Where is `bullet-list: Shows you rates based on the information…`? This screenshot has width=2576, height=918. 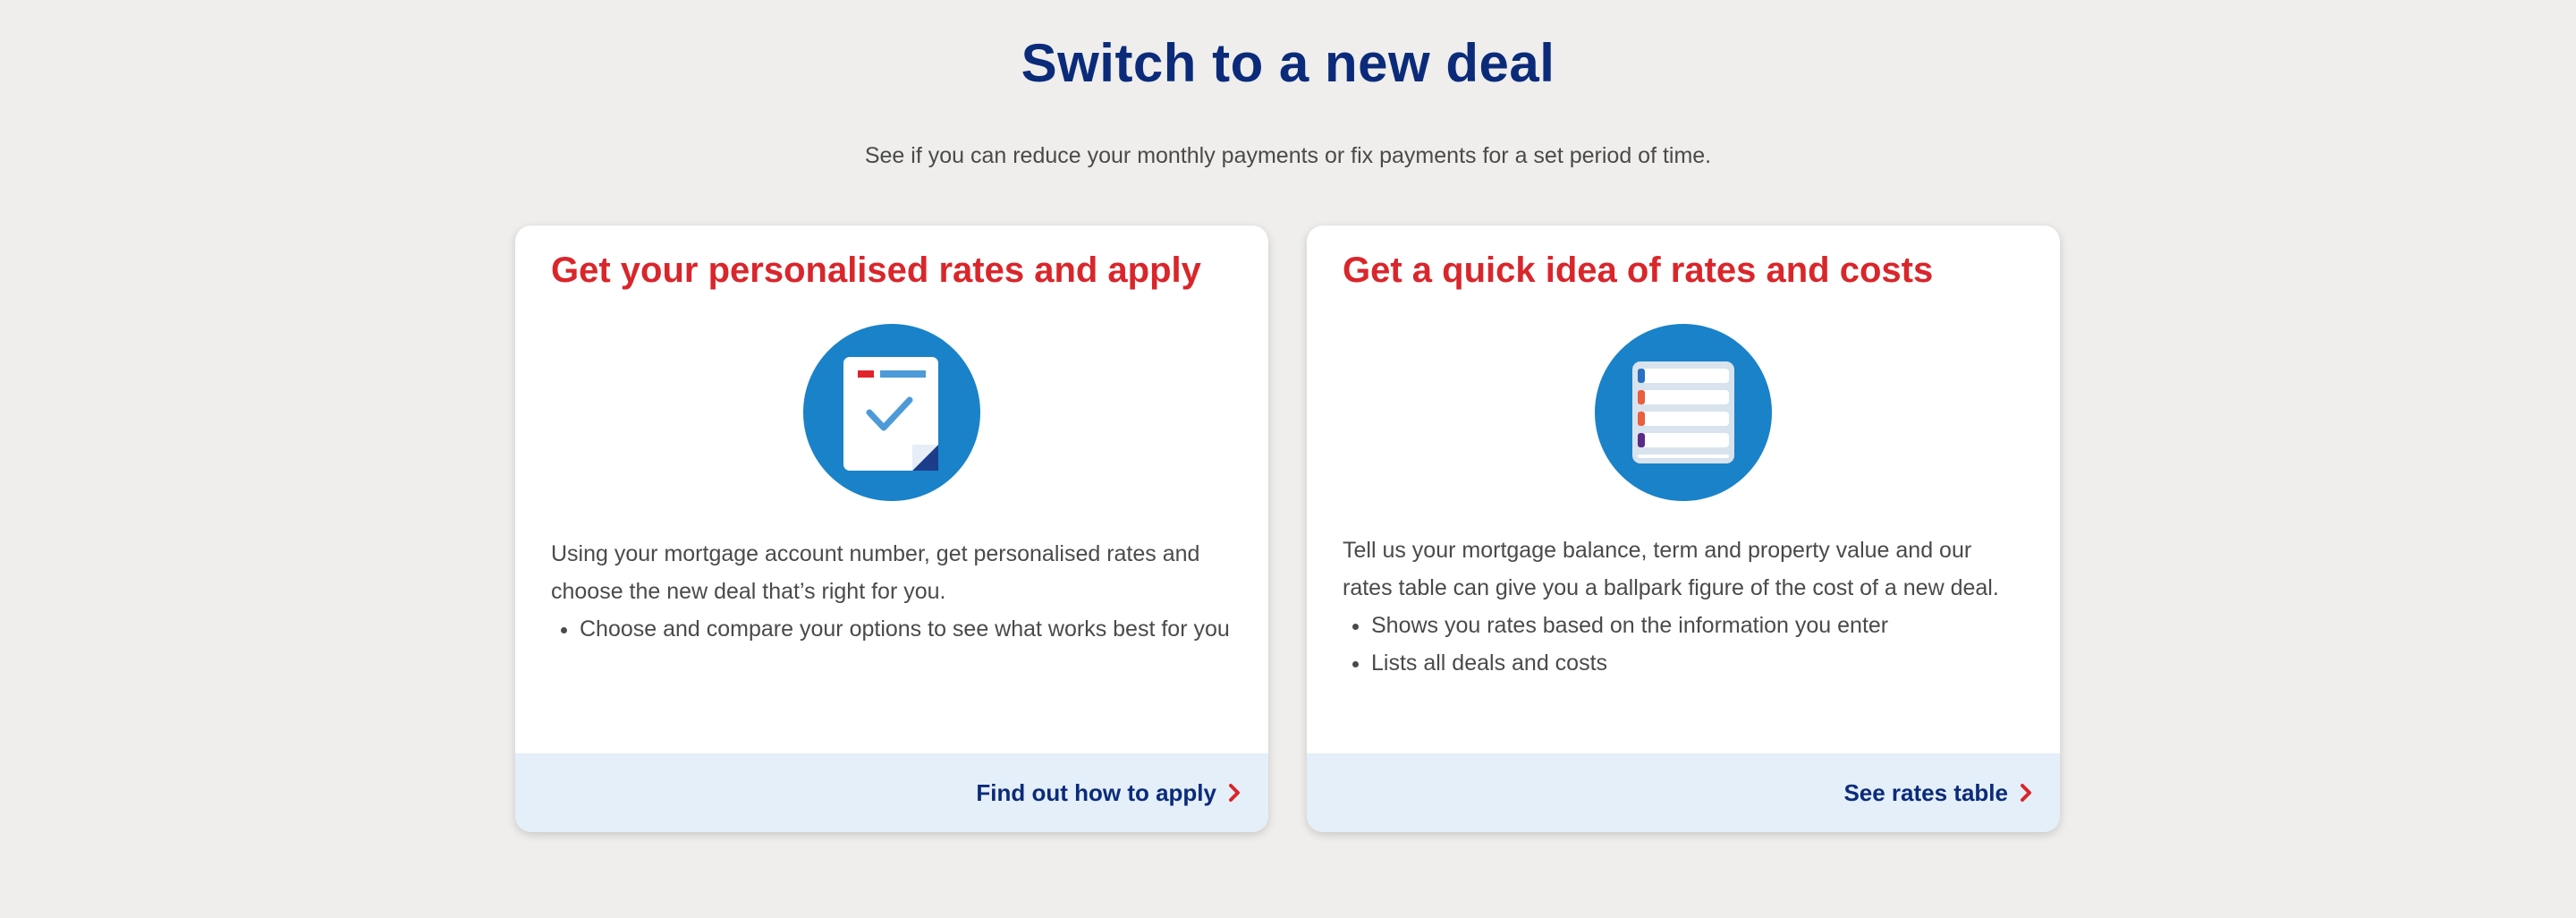
bullet-list: Shows you rates based on the information… is located at coordinates (1683, 644).